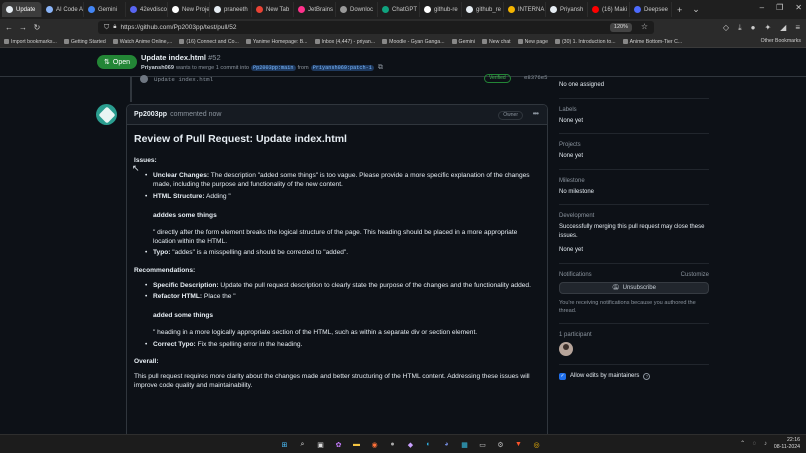  Describe the element at coordinates (634, 287) in the screenshot. I see `unsubscribe-button: 🔕︎ Unsubscribe` at that location.